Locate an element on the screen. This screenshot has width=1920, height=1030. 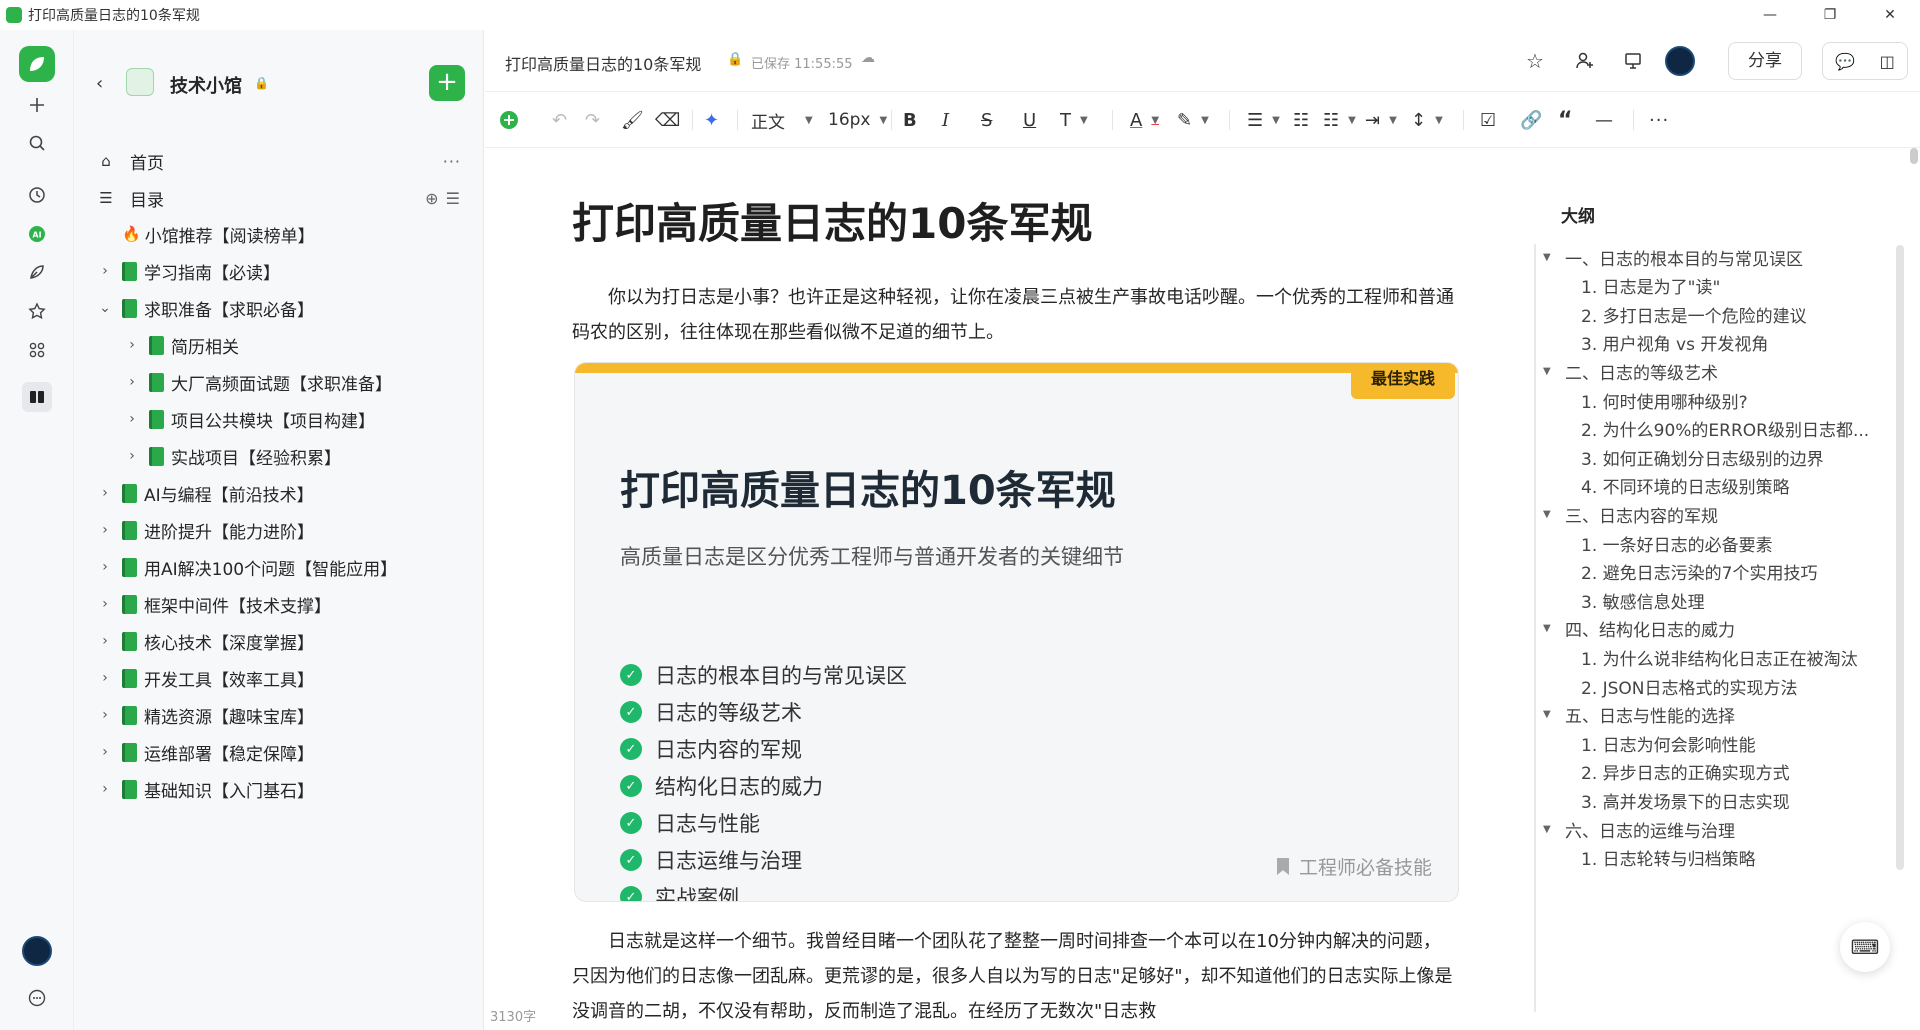
toc-actions-icon: ⊕ ☰ is located at coordinates (443, 198).